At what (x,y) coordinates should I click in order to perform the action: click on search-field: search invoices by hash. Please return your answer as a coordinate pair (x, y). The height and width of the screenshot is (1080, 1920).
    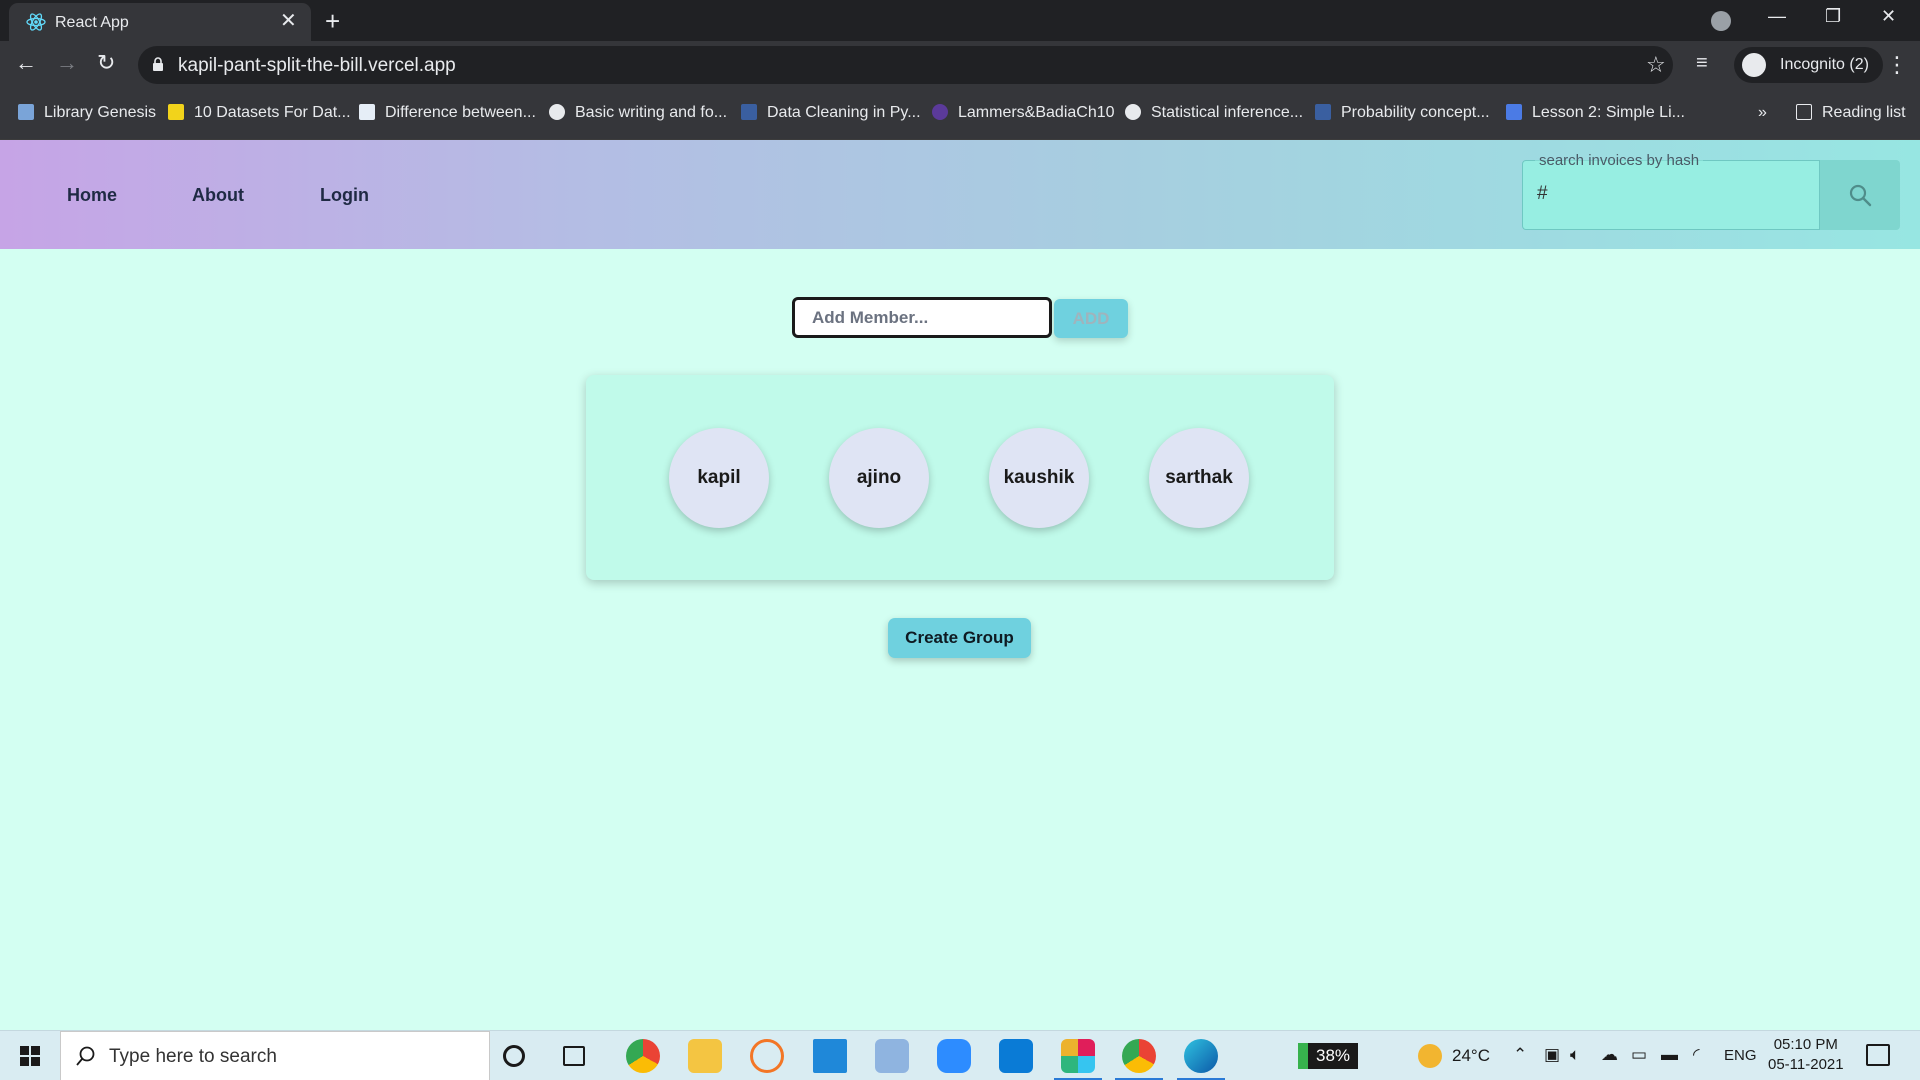
    Looking at the image, I should click on (1671, 191).